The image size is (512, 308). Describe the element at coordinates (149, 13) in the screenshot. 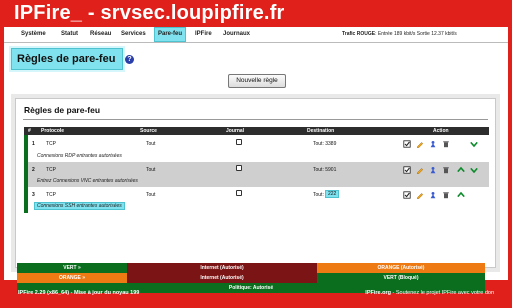

I see `page-title: IPFire_ - srvsec.loupipfire.fr` at that location.